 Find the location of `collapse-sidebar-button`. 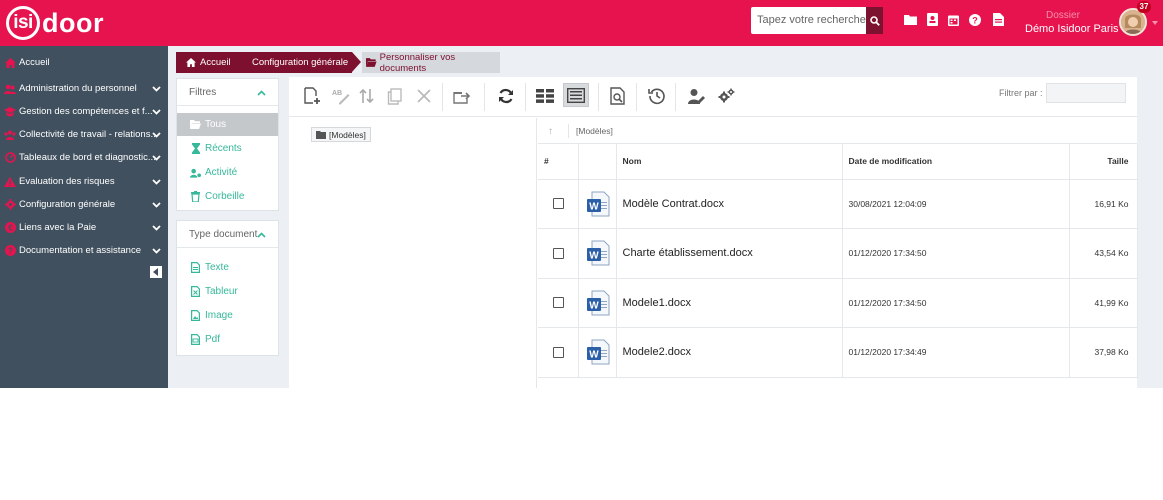

collapse-sidebar-button is located at coordinates (156, 272).